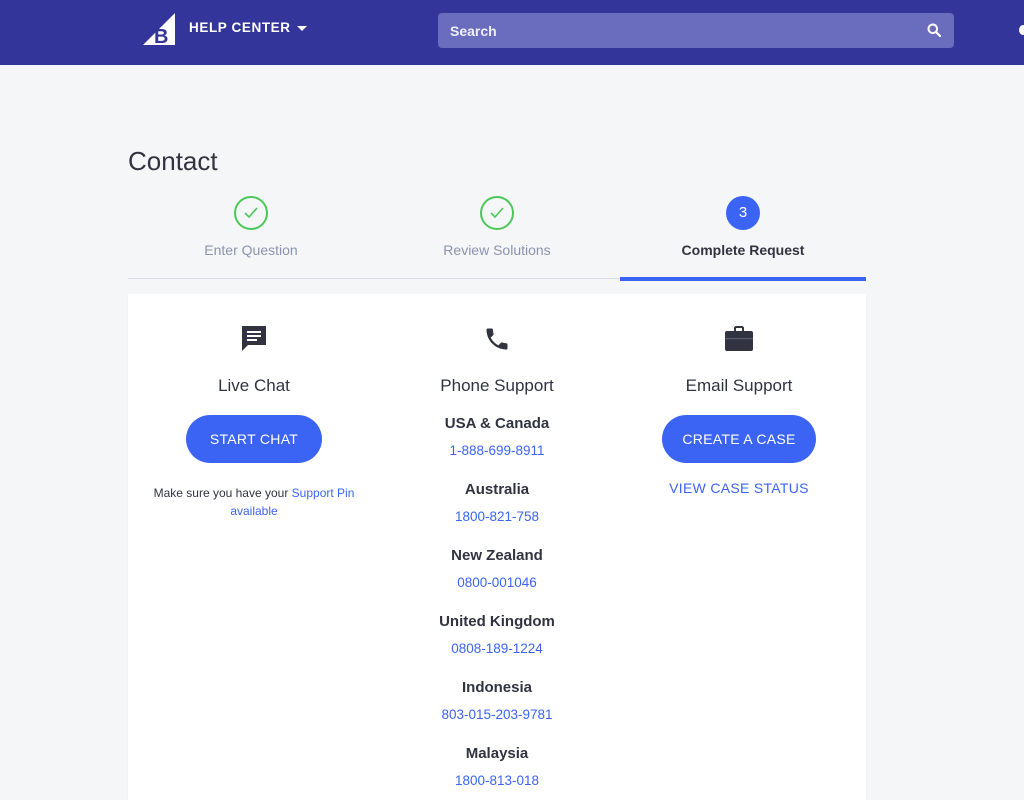 The image size is (1024, 800). What do you see at coordinates (254, 385) in the screenshot?
I see `live-chat-title: Live Chat` at bounding box center [254, 385].